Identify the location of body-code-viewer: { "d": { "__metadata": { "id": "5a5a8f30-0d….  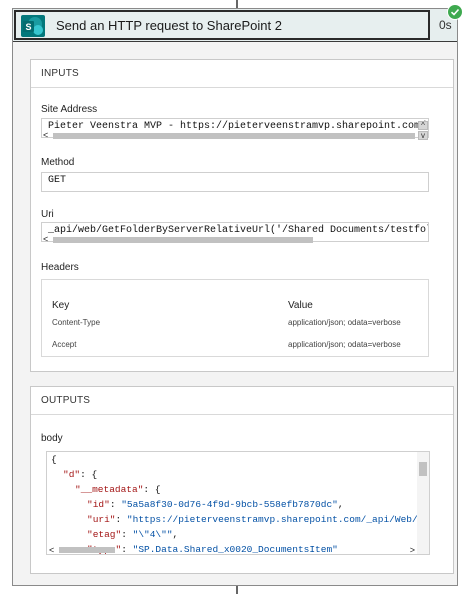
(238, 503).